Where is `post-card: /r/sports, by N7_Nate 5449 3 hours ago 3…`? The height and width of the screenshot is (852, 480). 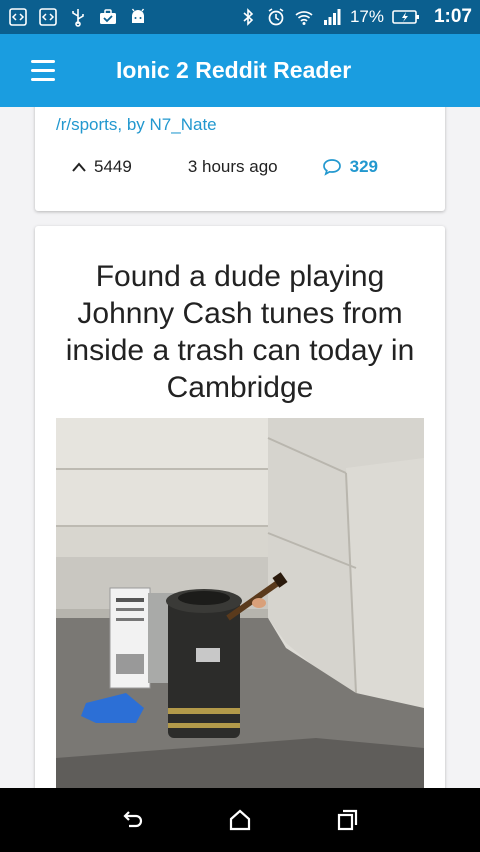
post-card: /r/sports, by N7_Nate 5449 3 hours ago 3… is located at coordinates (240, 159).